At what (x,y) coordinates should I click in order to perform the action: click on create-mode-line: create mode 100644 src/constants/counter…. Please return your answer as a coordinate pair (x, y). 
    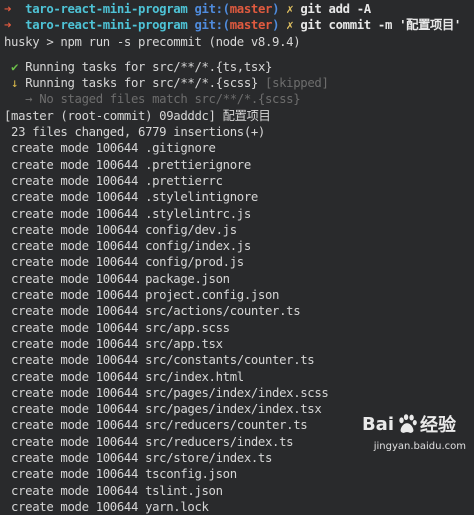
    Looking at the image, I should click on (237, 360).